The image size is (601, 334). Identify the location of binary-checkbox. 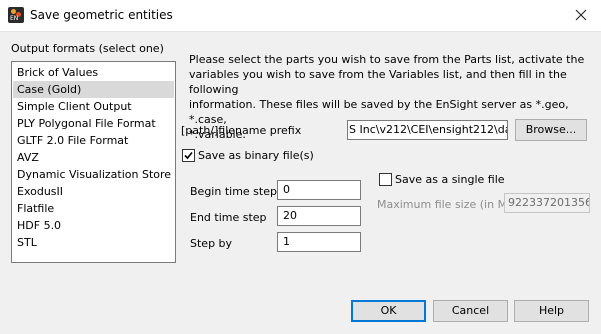
(188, 155).